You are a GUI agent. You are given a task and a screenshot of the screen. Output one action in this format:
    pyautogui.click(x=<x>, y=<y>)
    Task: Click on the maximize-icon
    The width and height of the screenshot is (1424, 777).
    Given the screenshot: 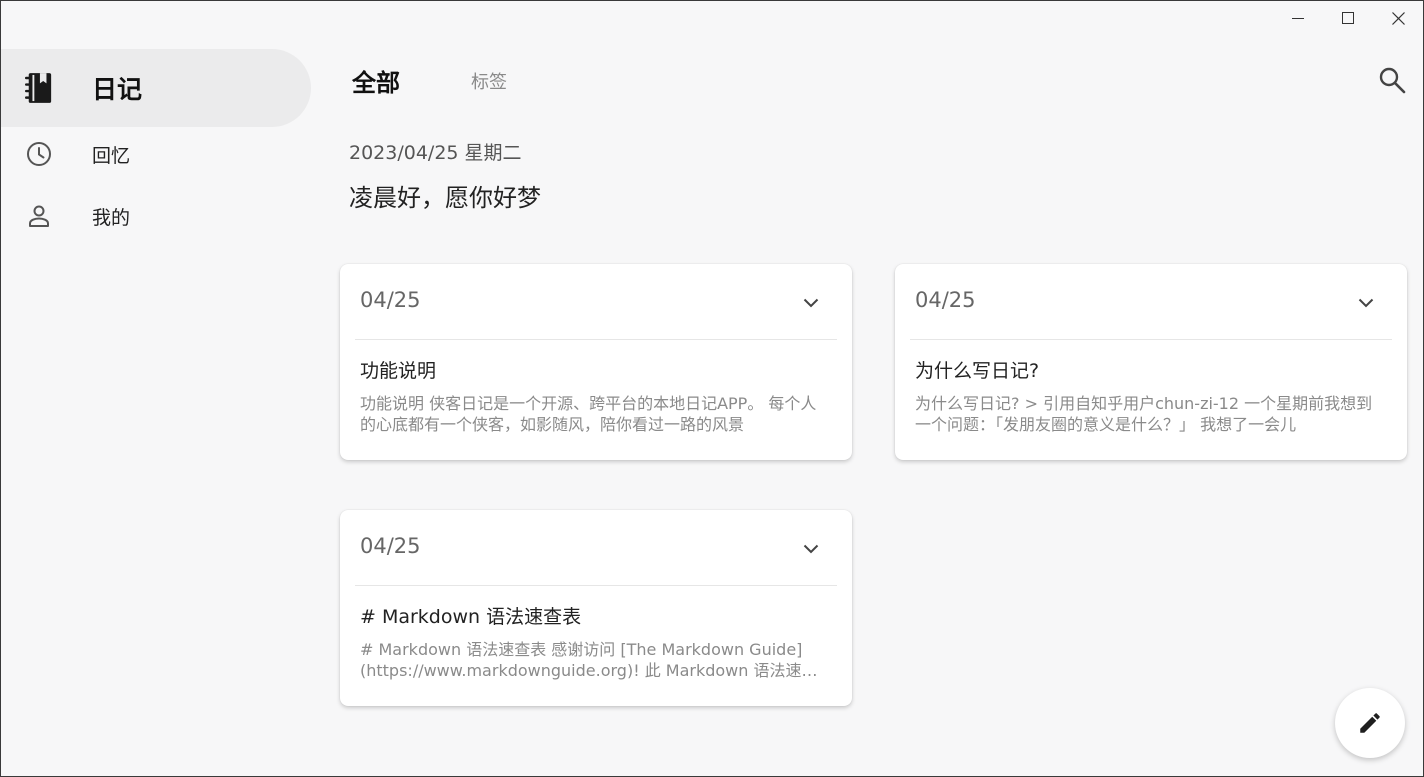 What is the action you would take?
    pyautogui.click(x=1348, y=18)
    